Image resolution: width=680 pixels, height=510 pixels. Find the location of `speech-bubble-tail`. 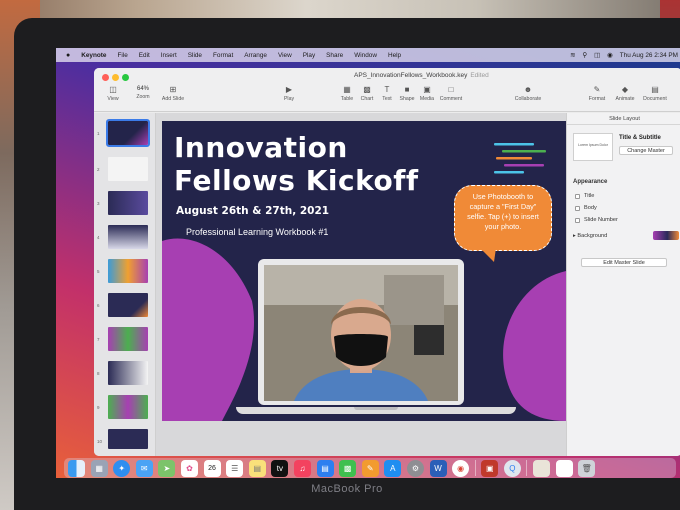

speech-bubble-tail is located at coordinates (488, 255).